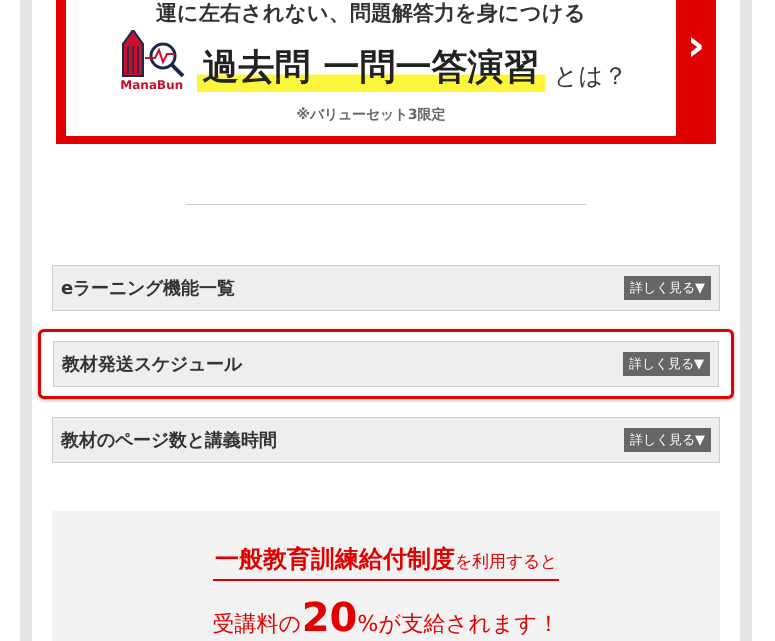 Image resolution: width=775 pixels, height=641 pixels. What do you see at coordinates (148, 288) in the screenshot?
I see `accordion-title: eラーニング機能一覧` at bounding box center [148, 288].